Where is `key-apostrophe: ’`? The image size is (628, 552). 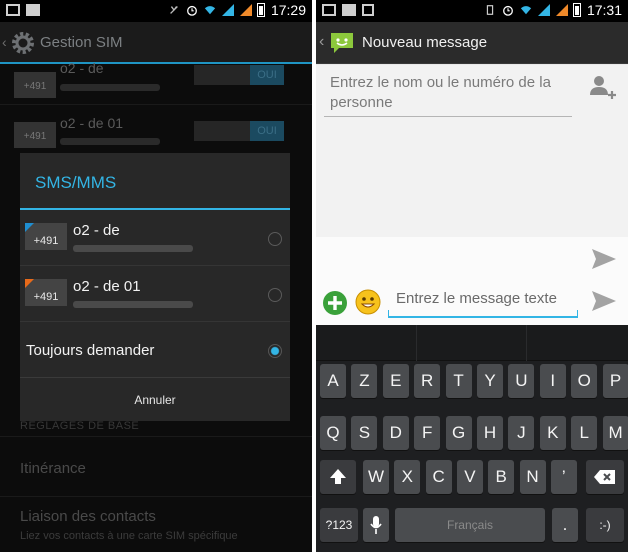 key-apostrophe: ’ is located at coordinates (563, 477).